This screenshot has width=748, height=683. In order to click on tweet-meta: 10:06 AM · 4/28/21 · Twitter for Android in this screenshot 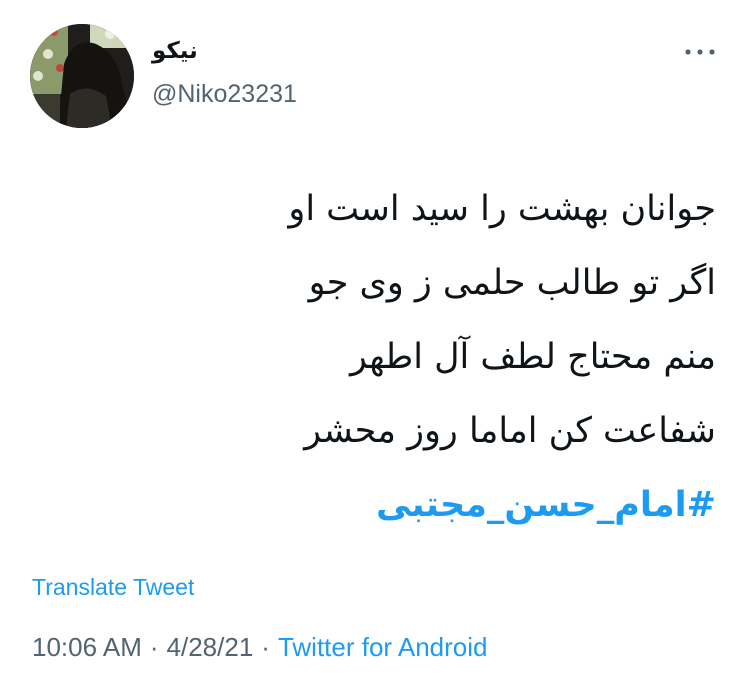, I will do `click(260, 647)`.